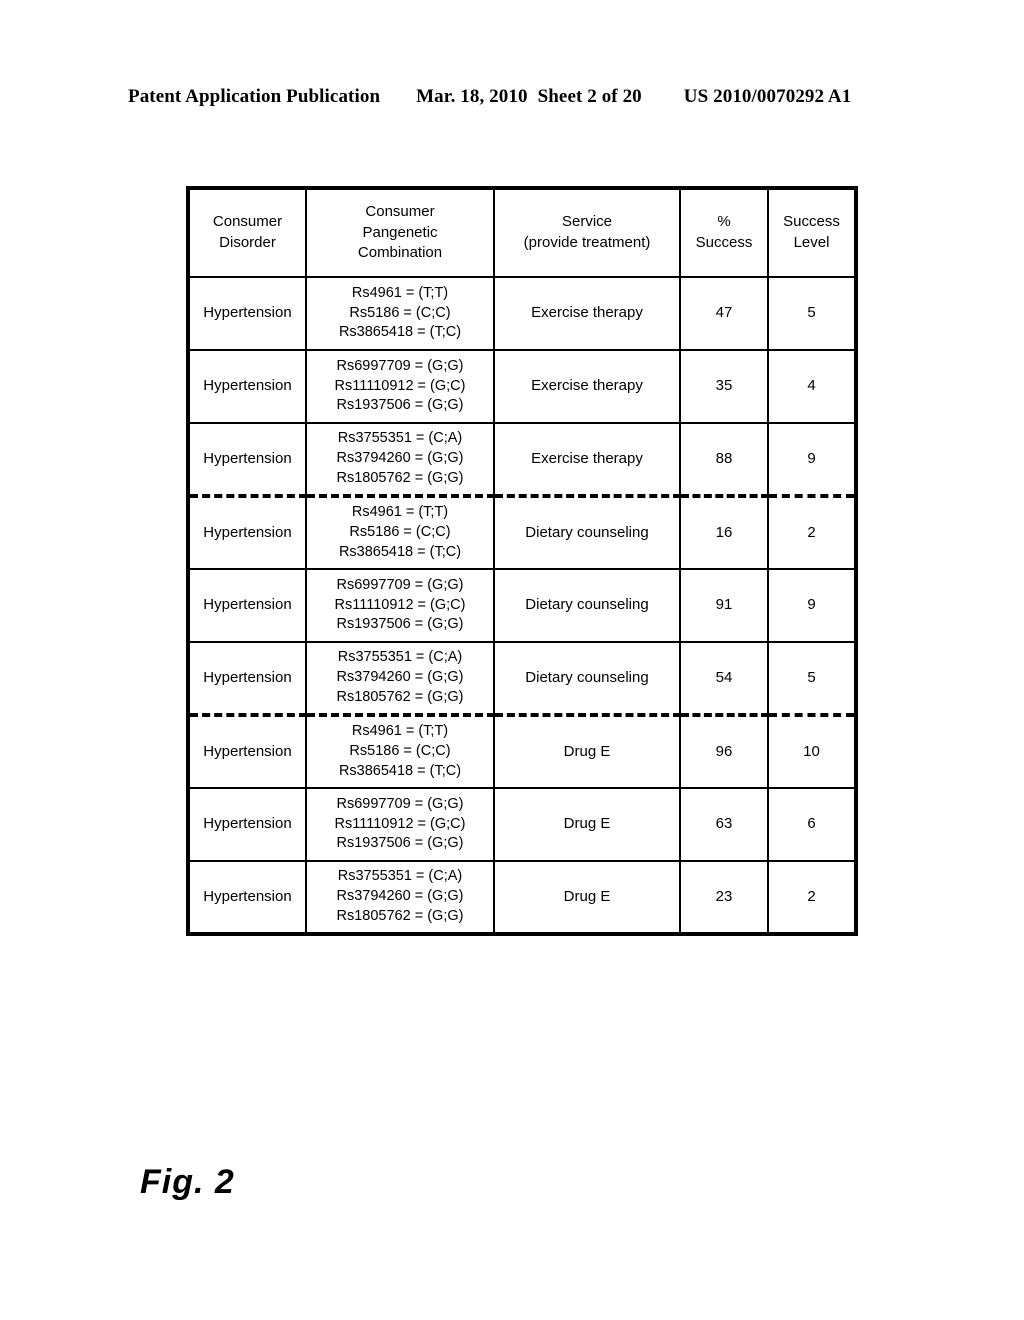 The image size is (1024, 1320). I want to click on column-header-consumer-pangenetic-combination: Consumer Pangenetic Combination, so click(400, 232).